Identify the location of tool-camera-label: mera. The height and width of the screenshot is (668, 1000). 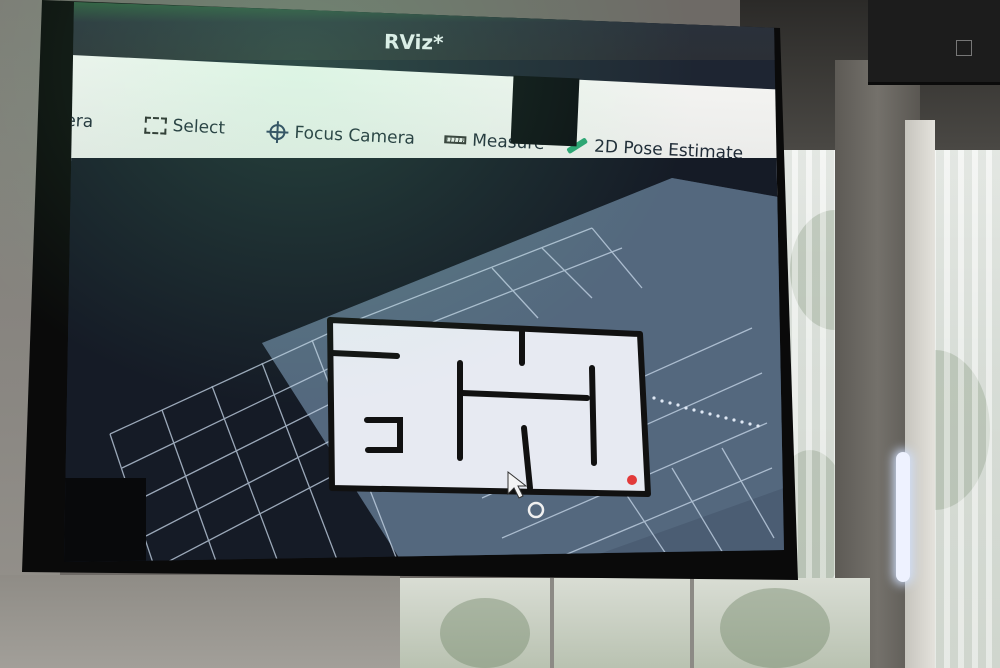
(78, 121).